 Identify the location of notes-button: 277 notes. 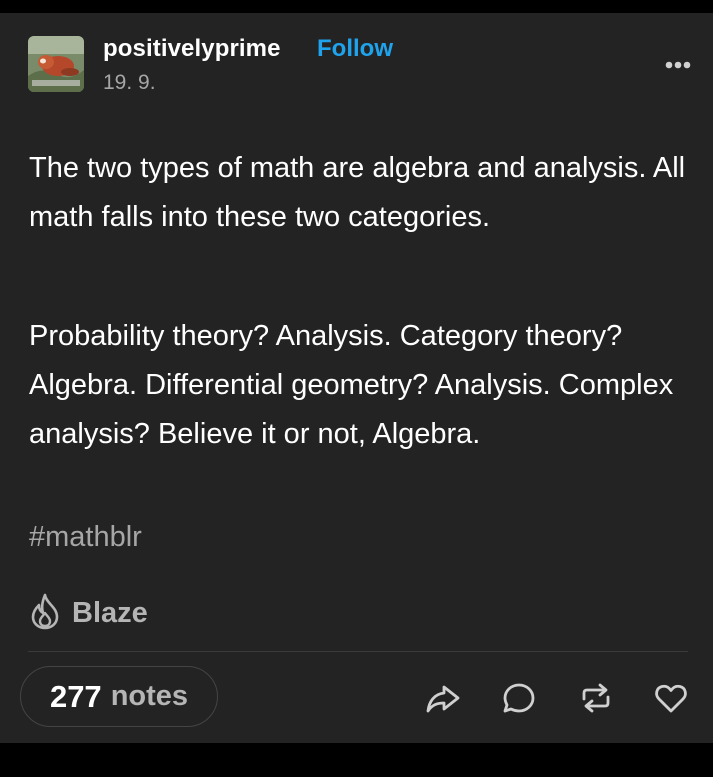
(119, 696).